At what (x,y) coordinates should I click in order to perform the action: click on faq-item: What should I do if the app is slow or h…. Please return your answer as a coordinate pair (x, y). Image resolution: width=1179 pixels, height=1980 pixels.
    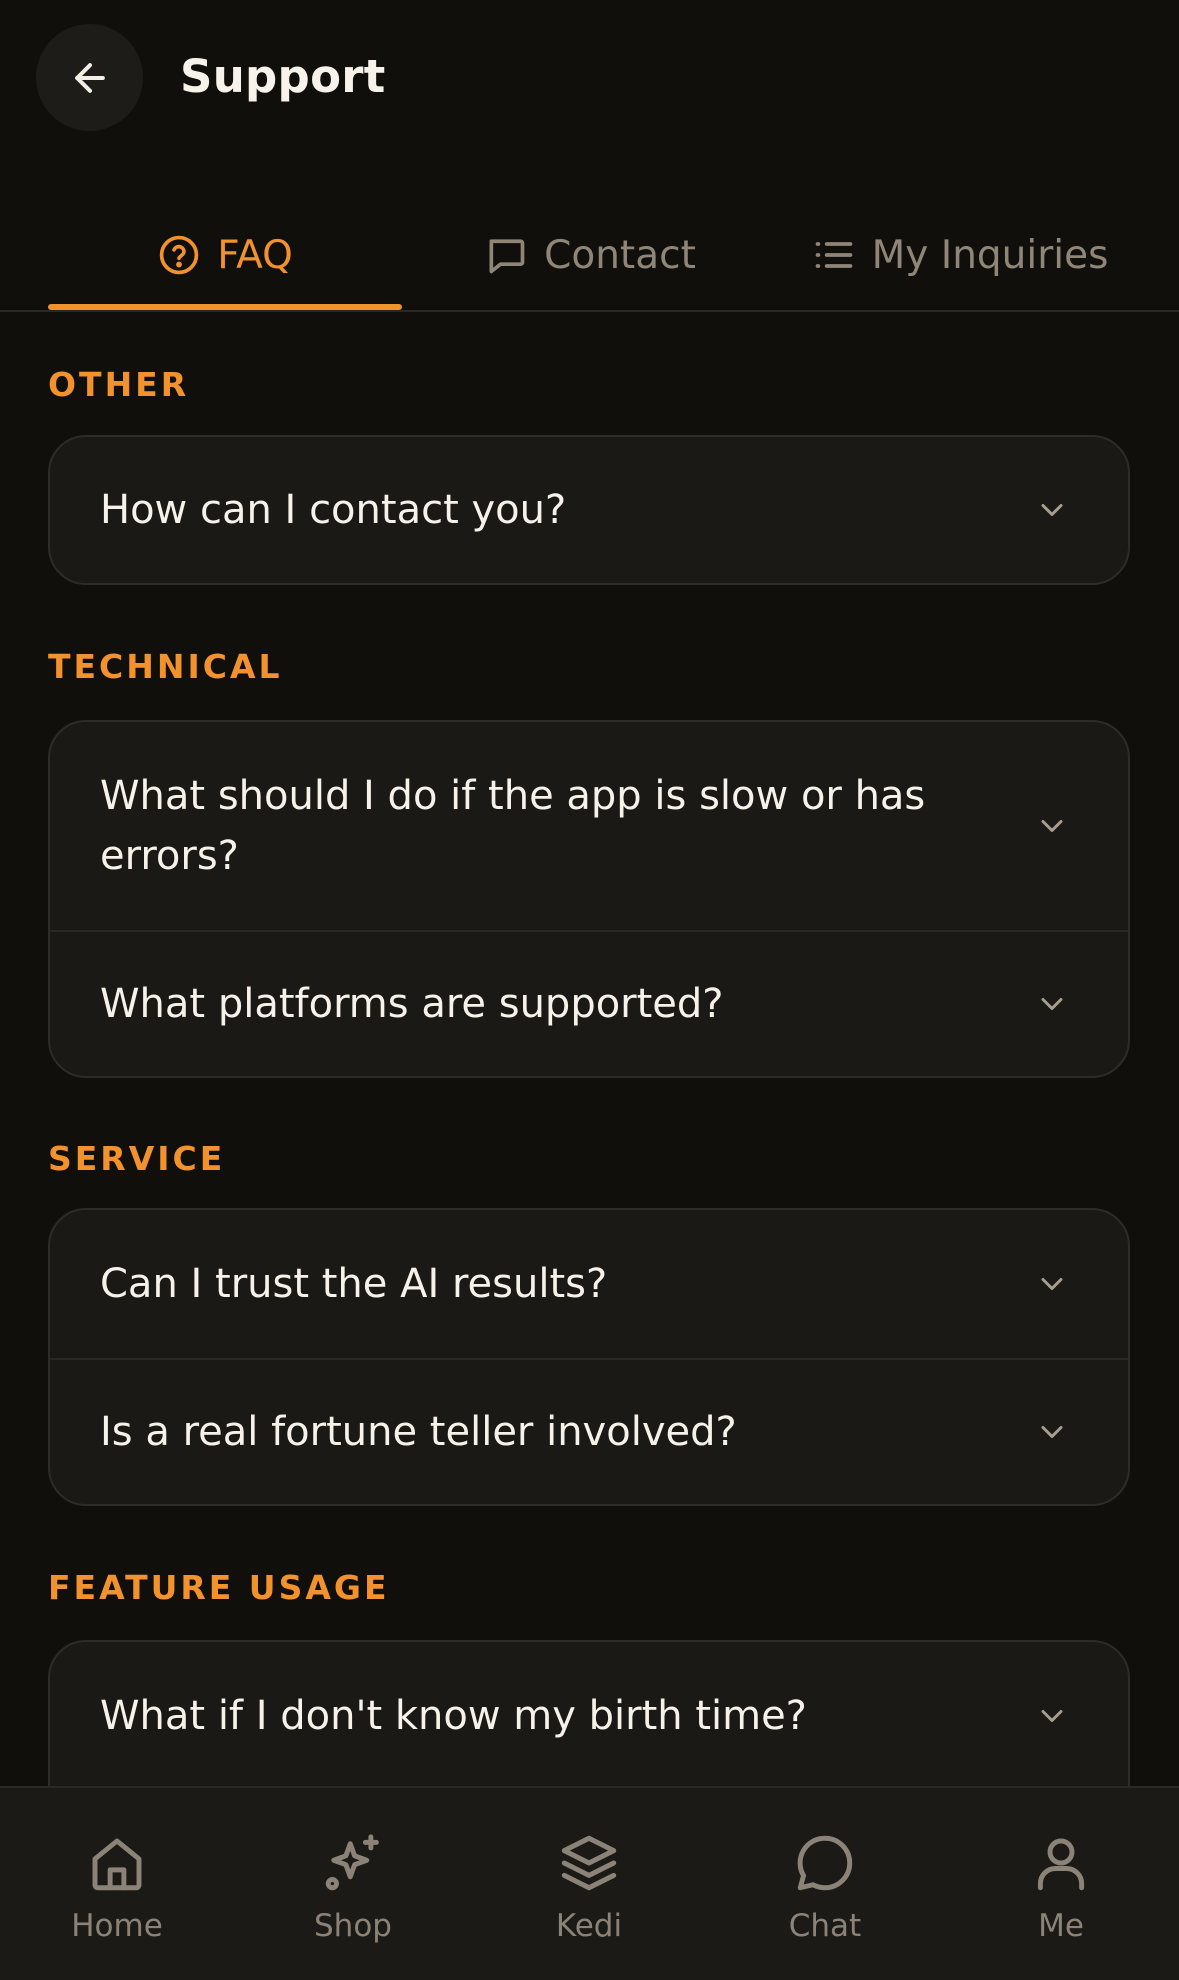
    Looking at the image, I should click on (589, 826).